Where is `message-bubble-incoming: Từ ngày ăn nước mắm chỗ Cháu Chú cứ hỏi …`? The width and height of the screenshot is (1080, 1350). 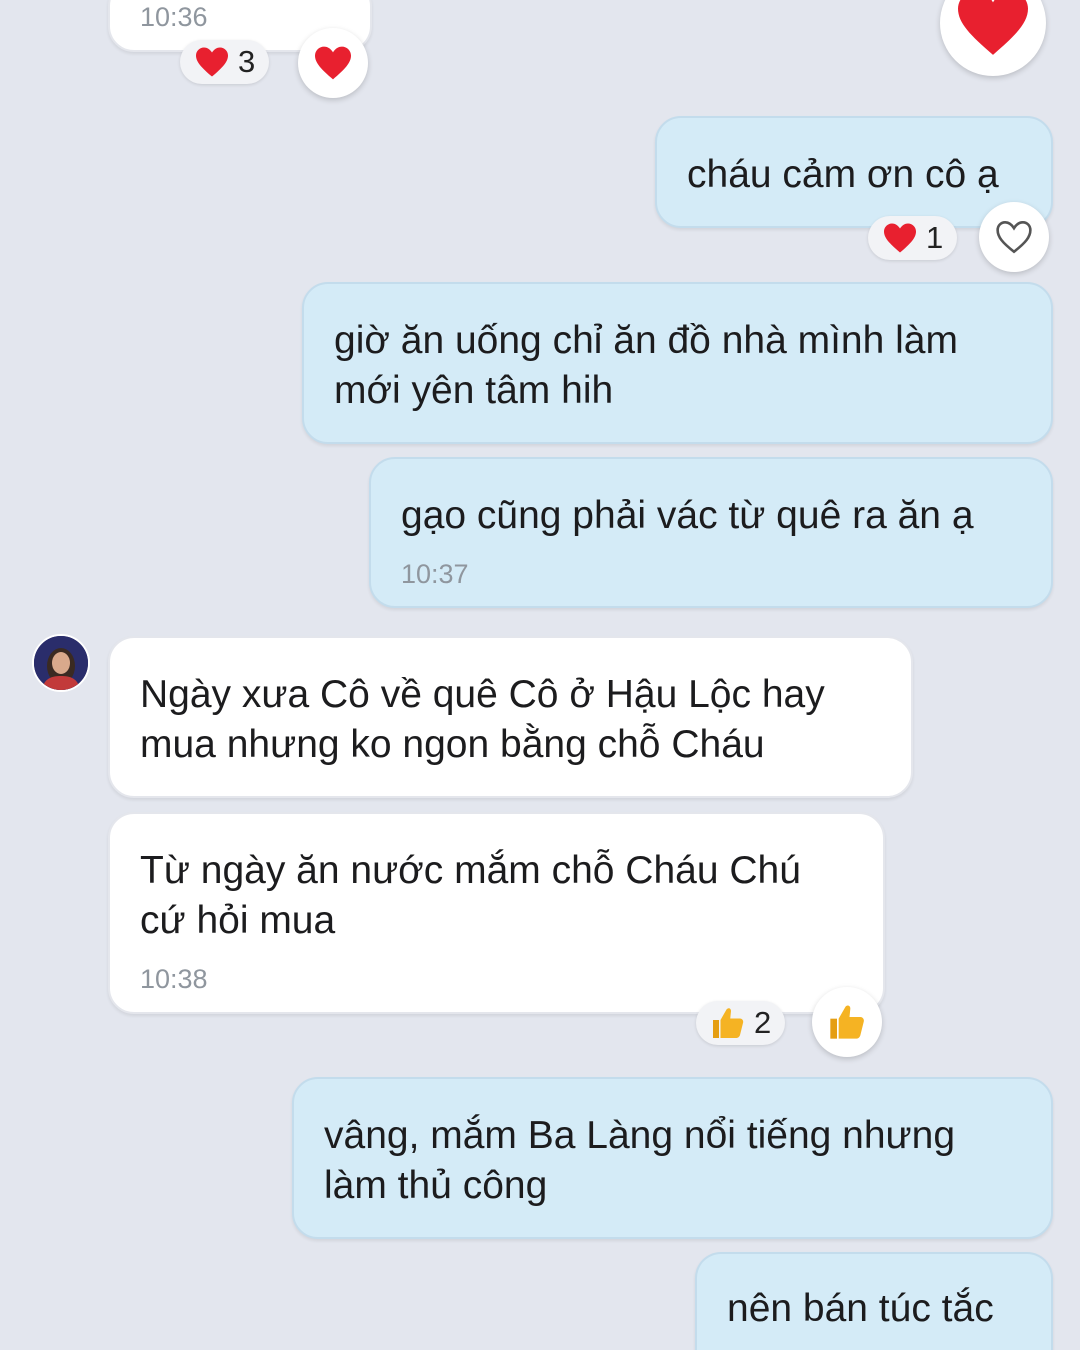
message-bubble-incoming: Từ ngày ăn nước mắm chỗ Cháu Chú cứ hỏi … is located at coordinates (496, 913).